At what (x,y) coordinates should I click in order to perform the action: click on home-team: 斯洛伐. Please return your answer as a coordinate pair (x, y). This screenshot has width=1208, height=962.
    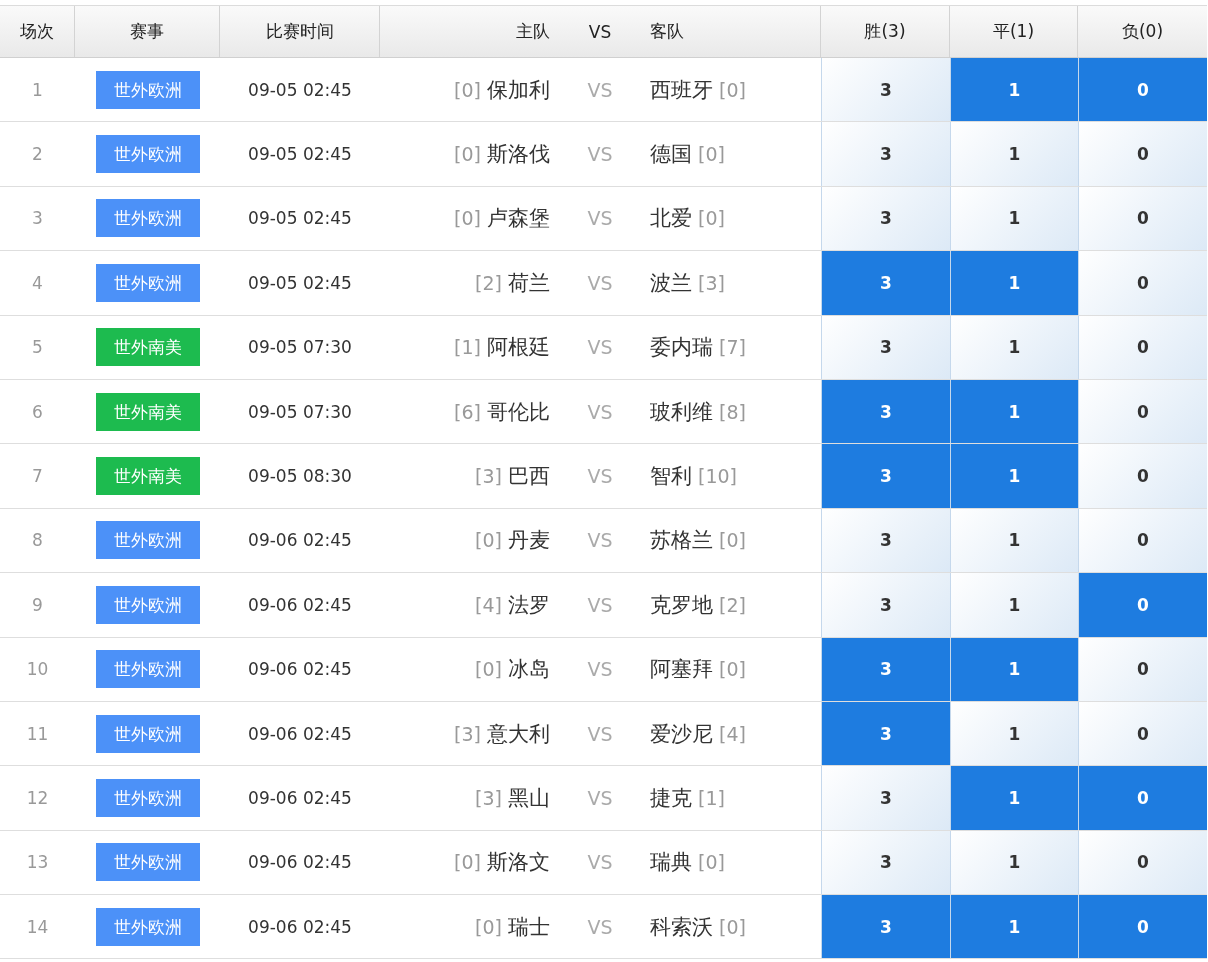
    Looking at the image, I should click on (518, 155).